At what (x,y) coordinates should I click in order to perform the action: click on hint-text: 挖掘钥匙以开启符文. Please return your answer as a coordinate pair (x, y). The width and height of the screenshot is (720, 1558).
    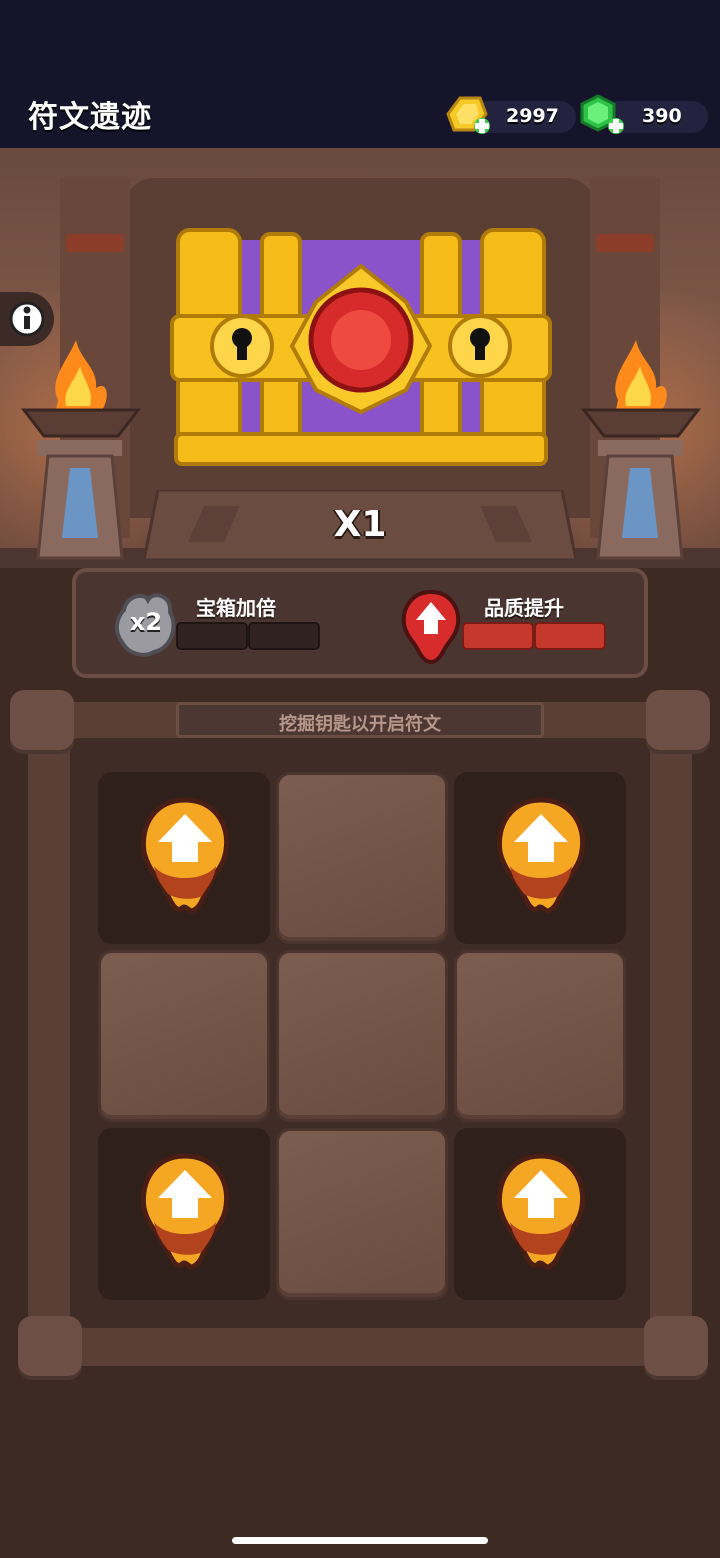
    Looking at the image, I should click on (360, 724).